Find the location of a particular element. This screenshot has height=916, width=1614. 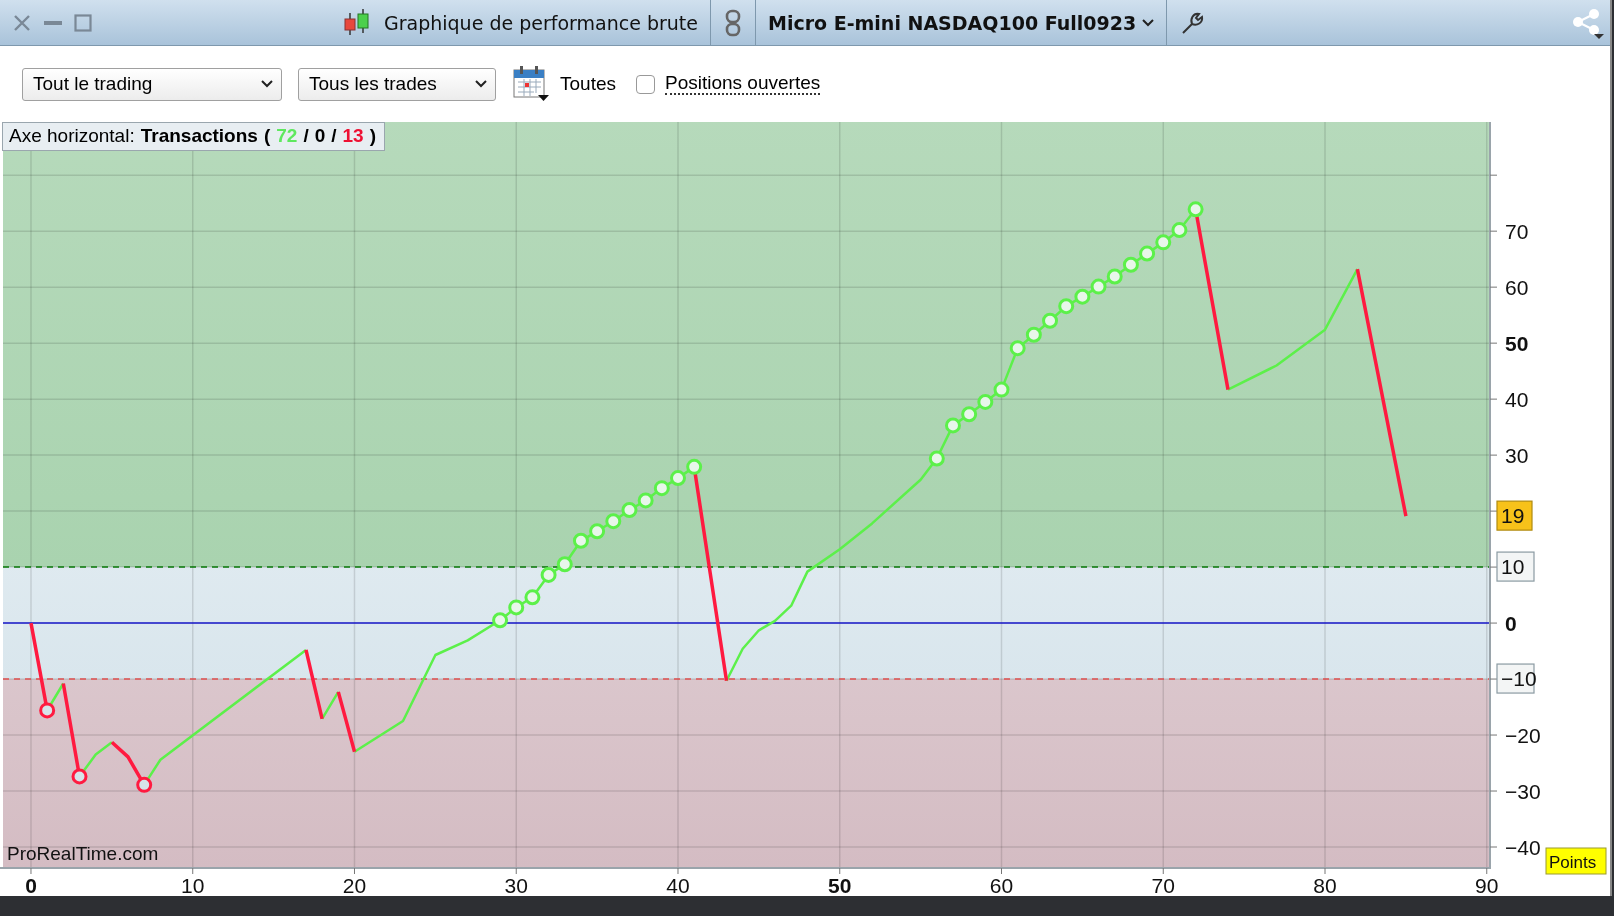

y-axis-label: 40 is located at coordinates (1517, 400).